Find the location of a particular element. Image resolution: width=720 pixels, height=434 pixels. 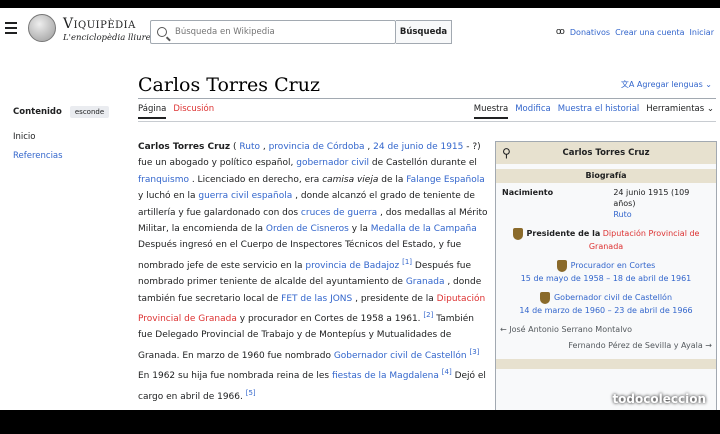

toc-title: Contenido is located at coordinates (37, 112).